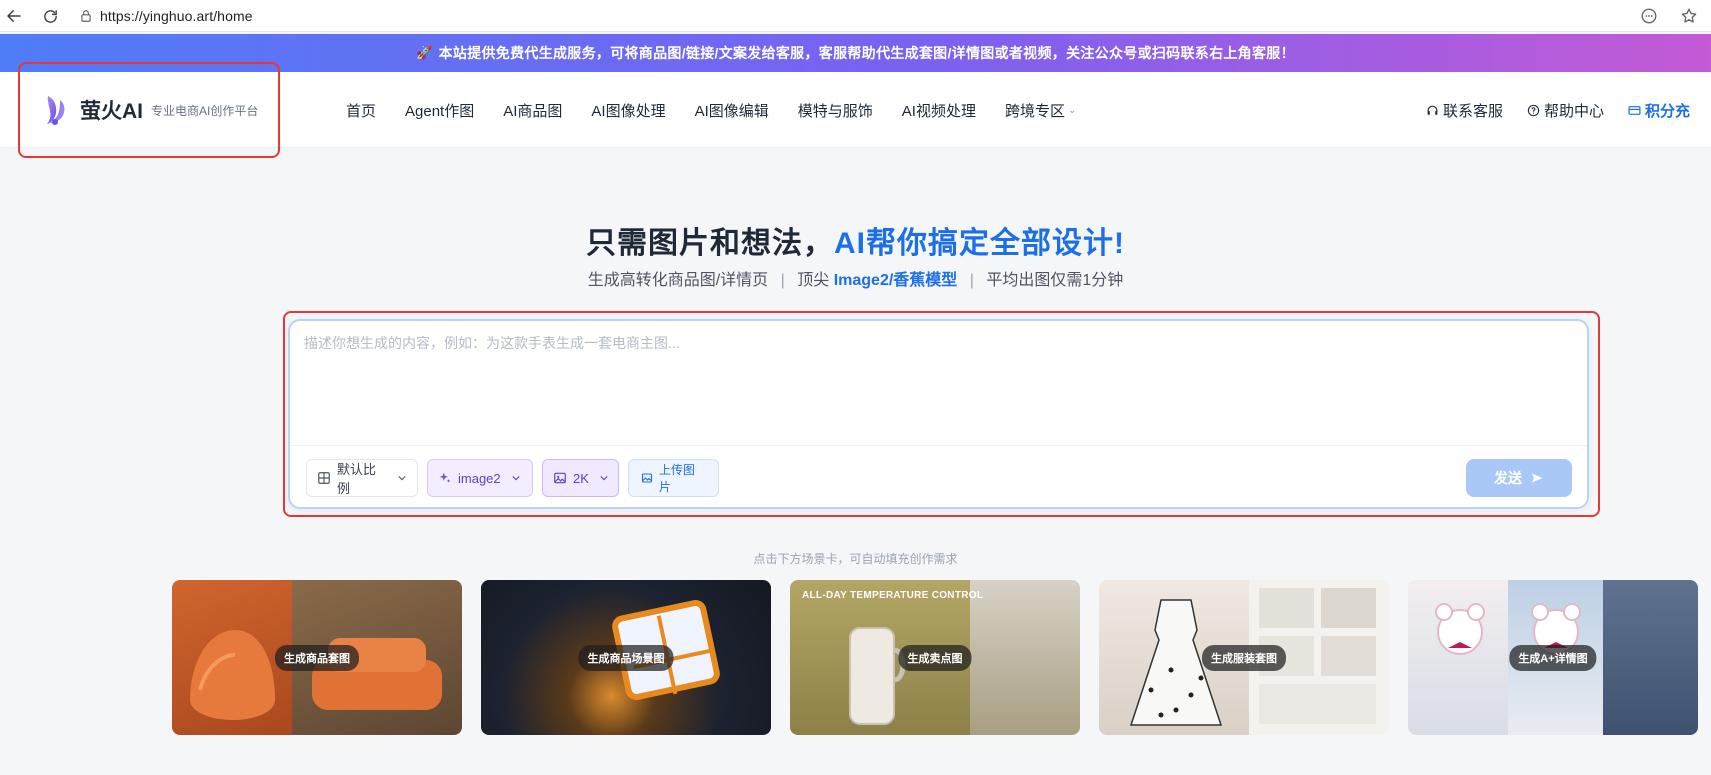 This screenshot has height=775, width=1711. What do you see at coordinates (939, 385) in the screenshot?
I see `prompt-input` at bounding box center [939, 385].